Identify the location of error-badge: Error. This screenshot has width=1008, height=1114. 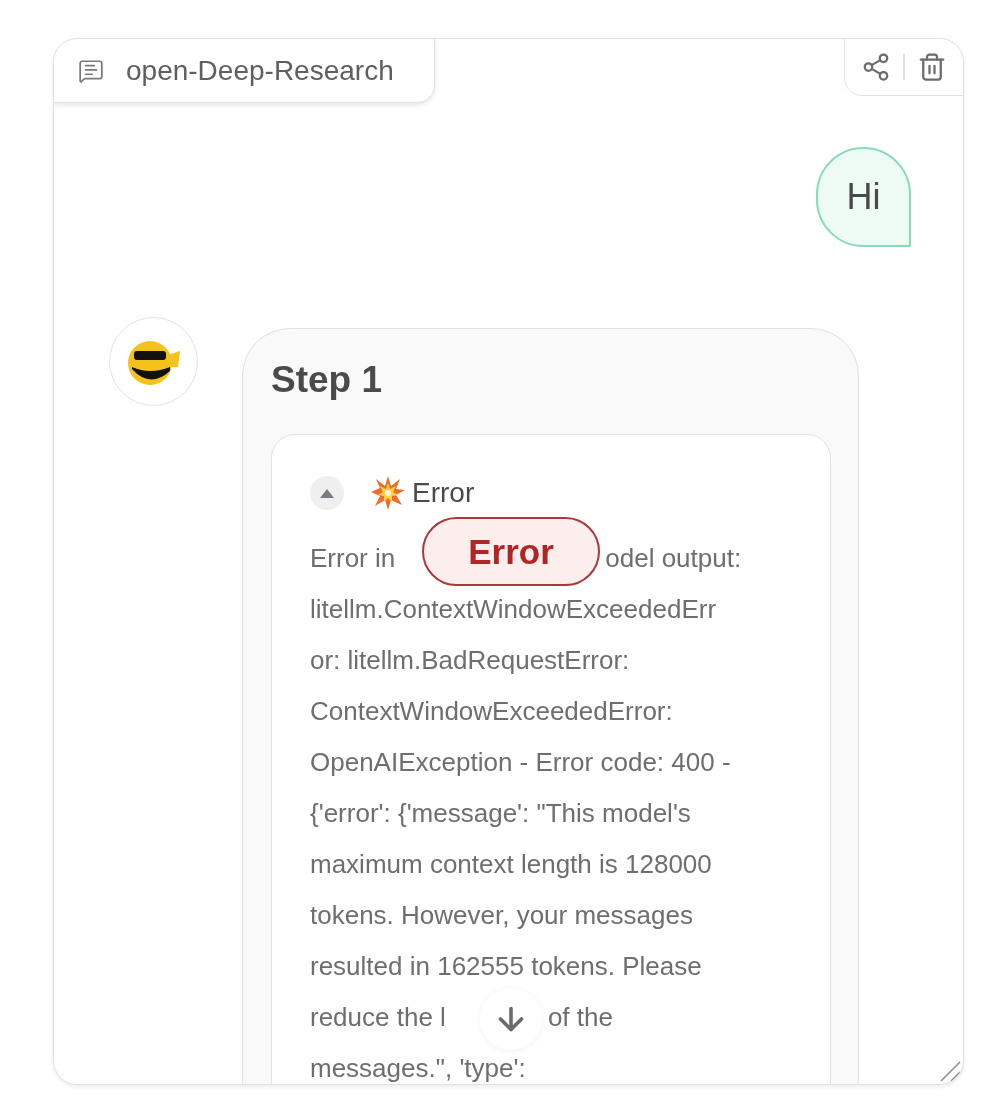
(511, 551).